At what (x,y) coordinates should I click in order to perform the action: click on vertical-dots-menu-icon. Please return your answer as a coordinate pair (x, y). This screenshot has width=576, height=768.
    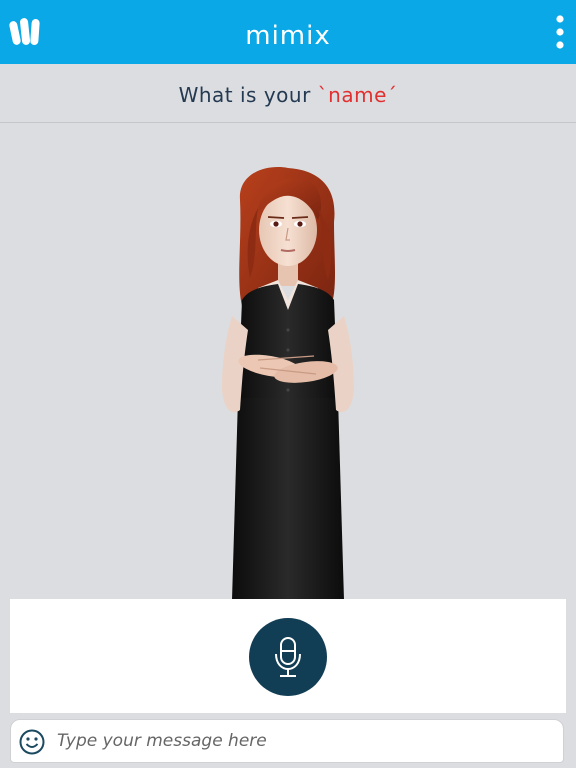
    Looking at the image, I should click on (560, 32).